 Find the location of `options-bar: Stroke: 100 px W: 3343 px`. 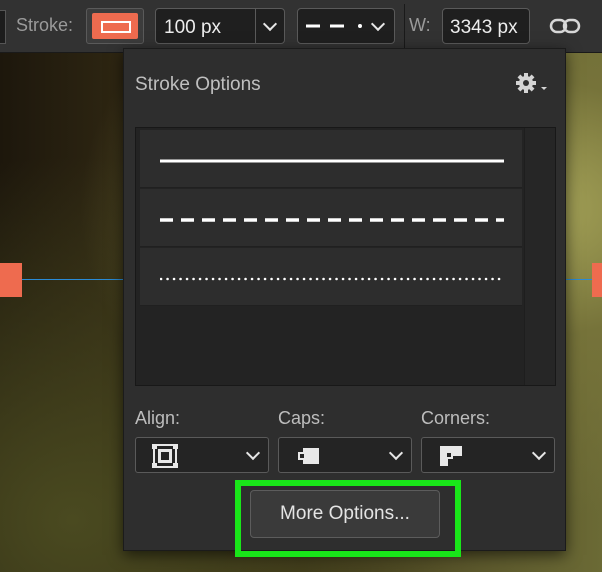

options-bar: Stroke: 100 px W: 3343 px is located at coordinates (301, 26).